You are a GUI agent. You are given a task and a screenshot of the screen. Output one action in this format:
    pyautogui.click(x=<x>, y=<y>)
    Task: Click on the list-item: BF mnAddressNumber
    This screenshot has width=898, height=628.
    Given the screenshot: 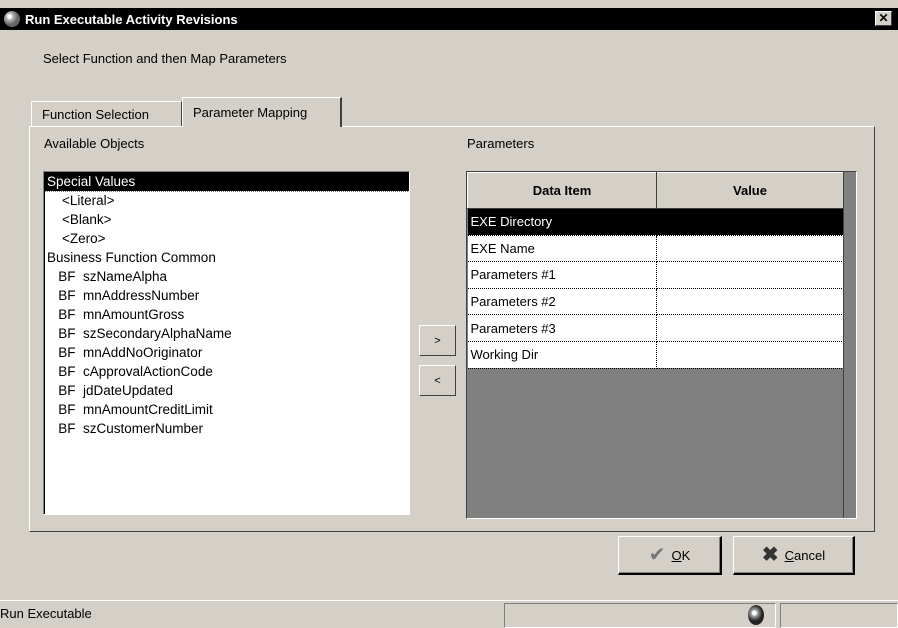 What is the action you would take?
    pyautogui.click(x=226, y=295)
    